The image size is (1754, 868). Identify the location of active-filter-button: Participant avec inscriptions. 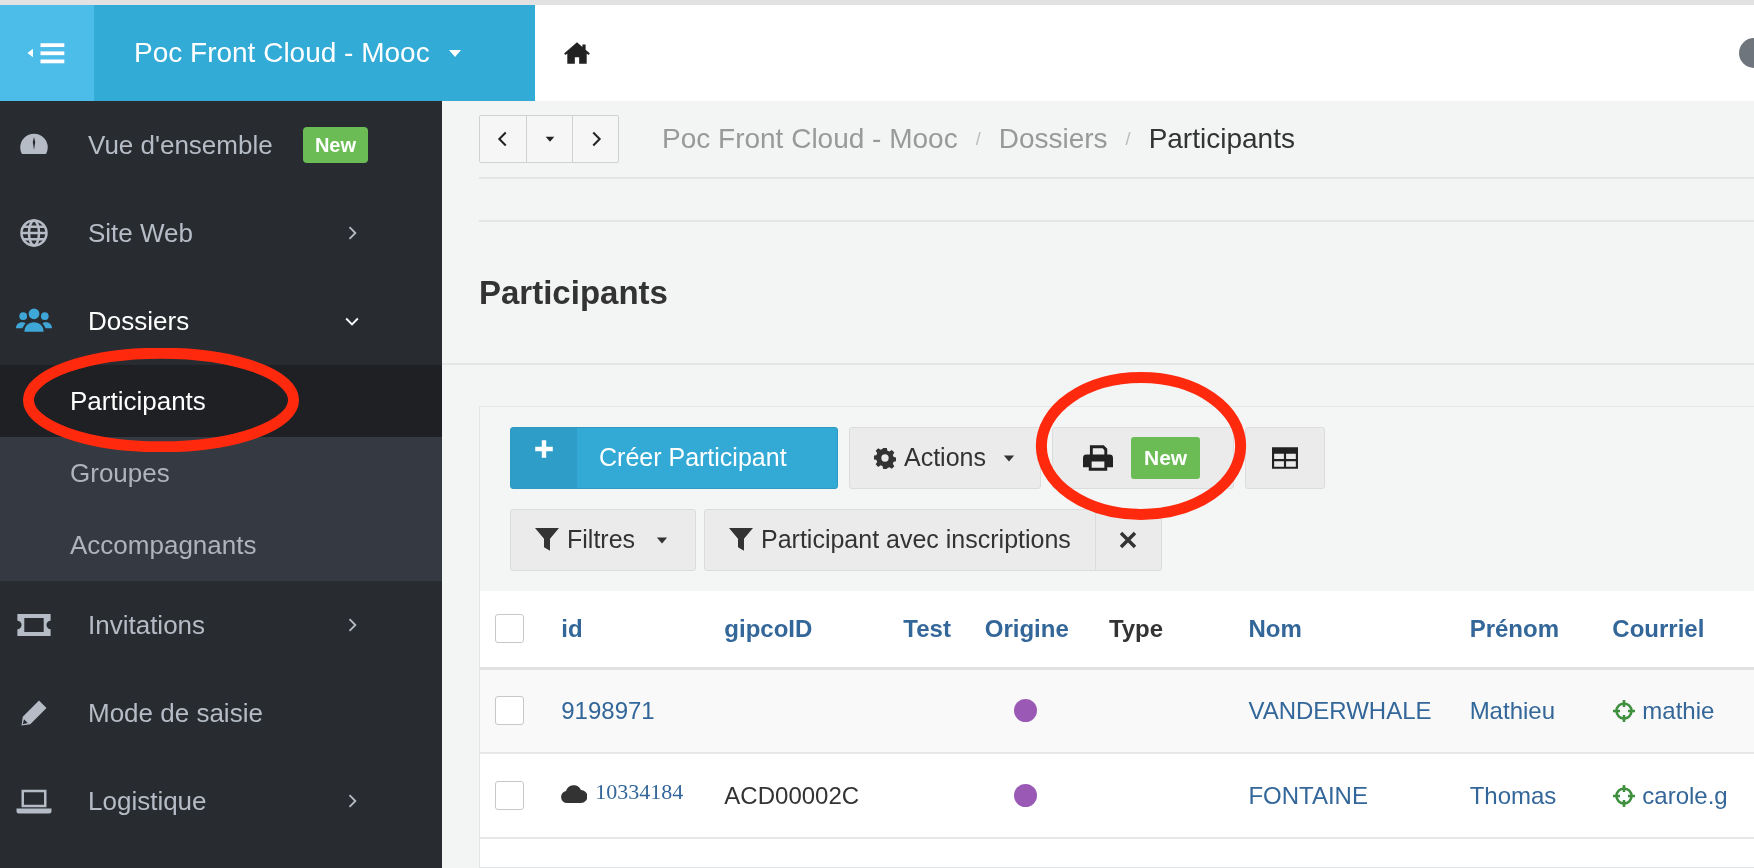
(900, 540).